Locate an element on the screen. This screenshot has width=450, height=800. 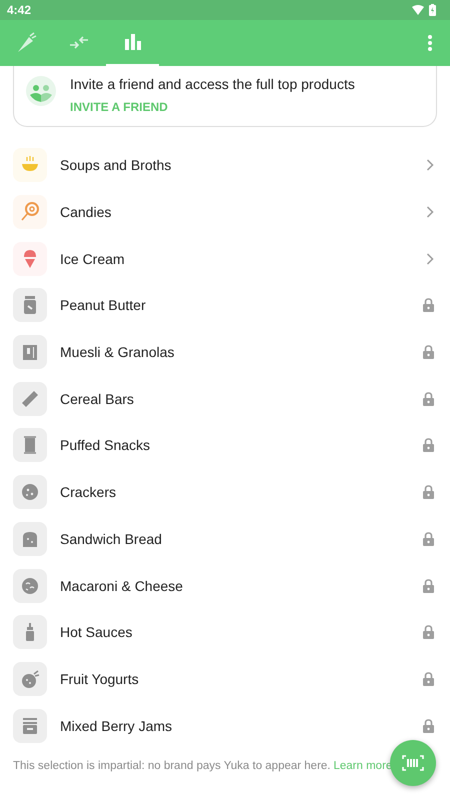
category-name: Cereal Bars is located at coordinates (97, 398).